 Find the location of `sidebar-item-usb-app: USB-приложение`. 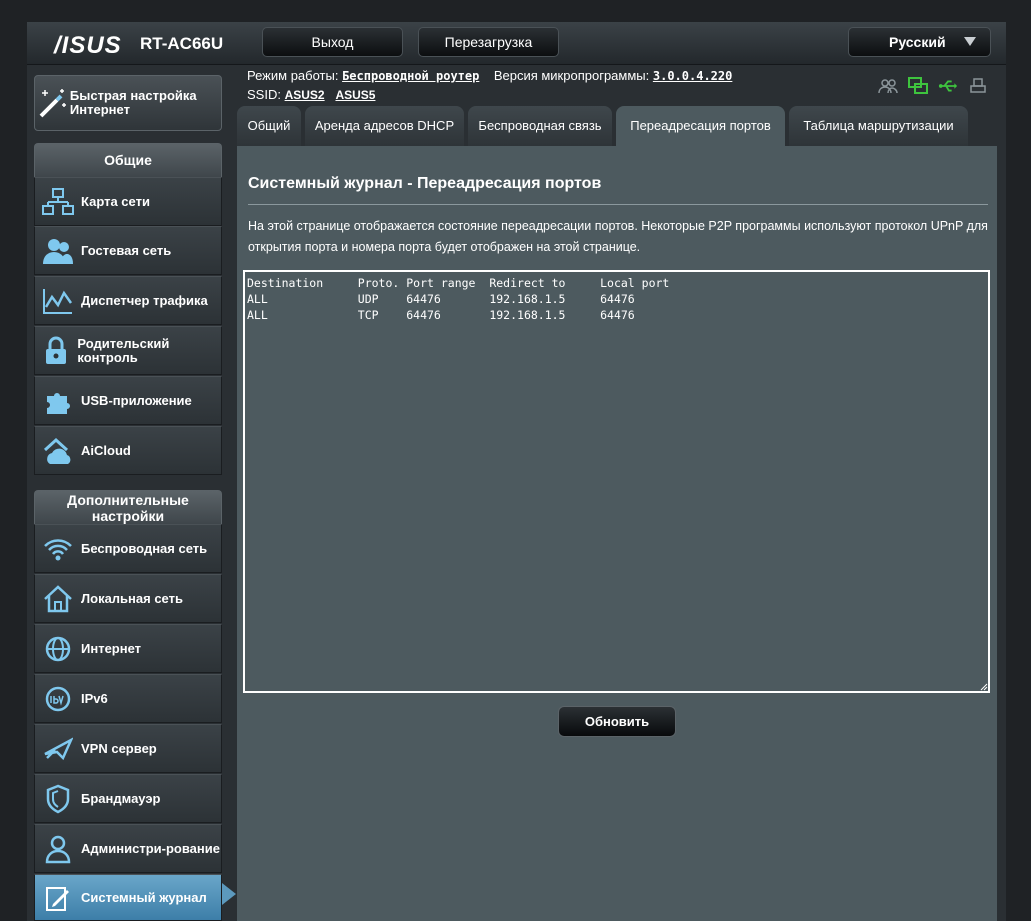

sidebar-item-usb-app: USB-приложение is located at coordinates (128, 400).